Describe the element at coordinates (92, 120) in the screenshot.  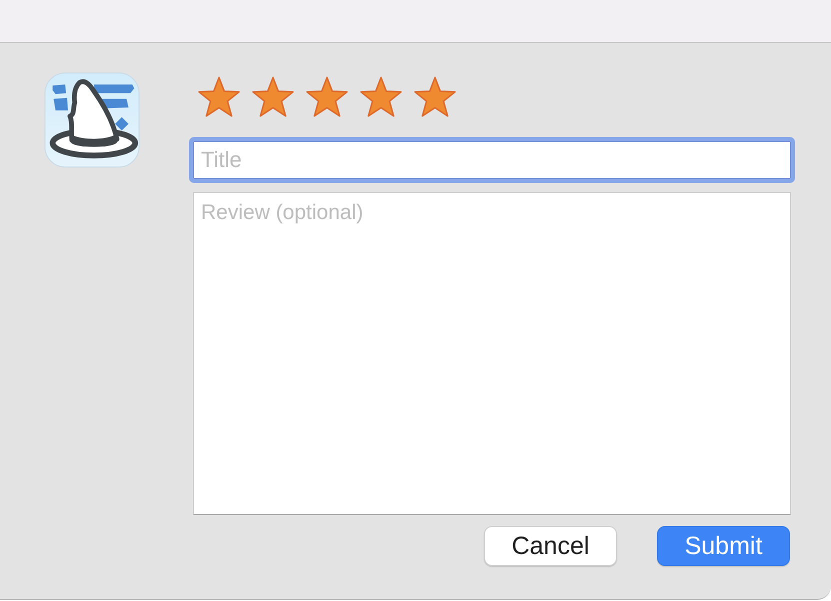
I see `wizard-hat-icon` at that location.